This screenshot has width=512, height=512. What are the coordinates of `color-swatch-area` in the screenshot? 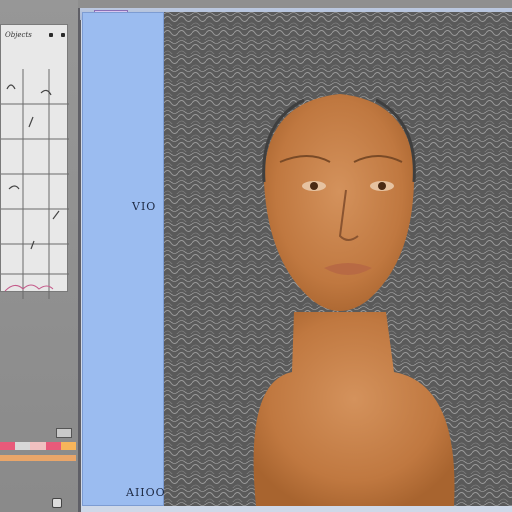 It's located at (39, 449).